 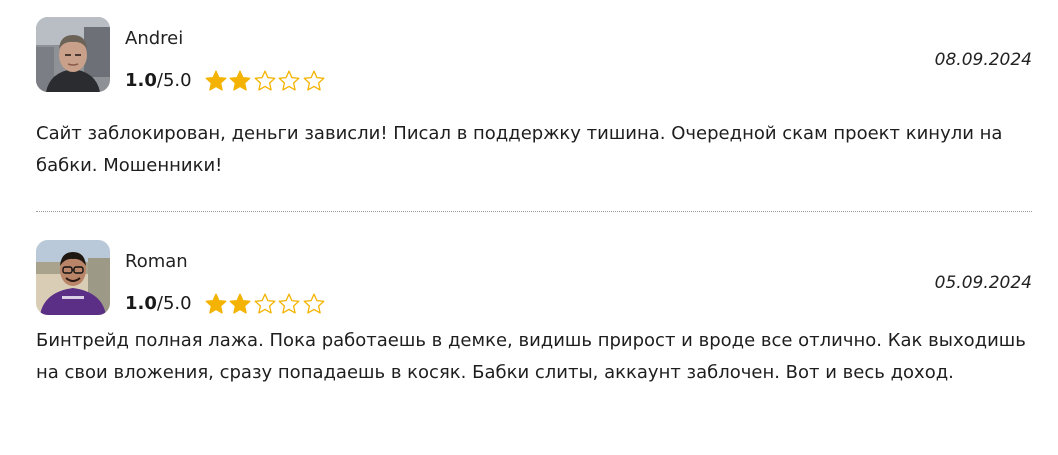 I want to click on review-date: 08.09.2024, so click(x=983, y=60).